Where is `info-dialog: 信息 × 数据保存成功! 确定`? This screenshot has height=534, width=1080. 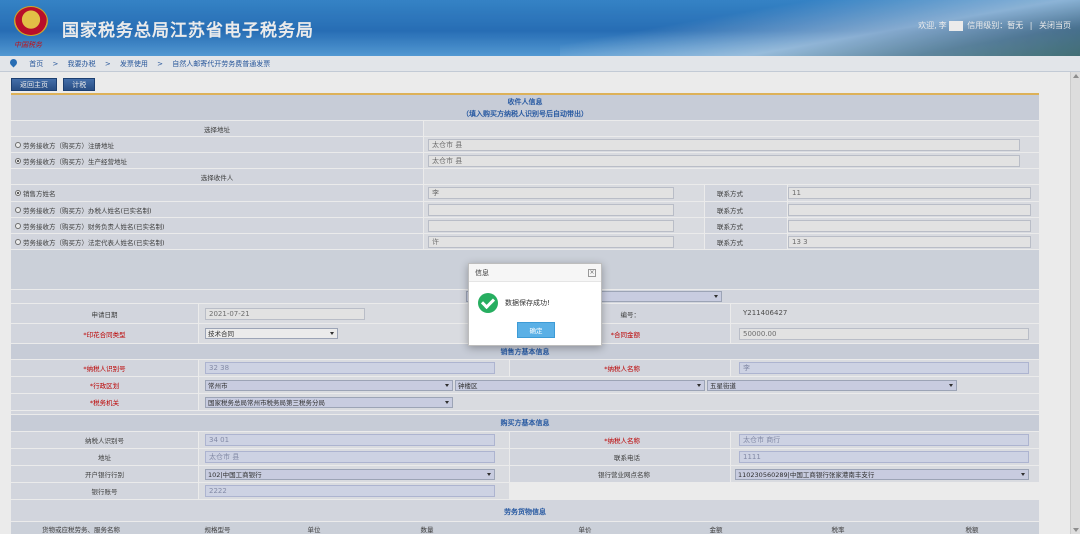
info-dialog: 信息 × 数据保存成功! 确定 is located at coordinates (535, 304).